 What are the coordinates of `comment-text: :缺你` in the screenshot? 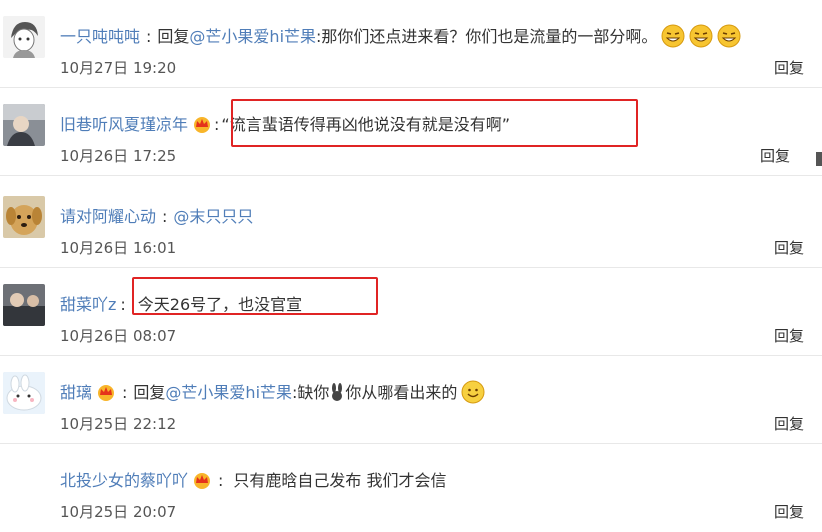 It's located at (311, 392).